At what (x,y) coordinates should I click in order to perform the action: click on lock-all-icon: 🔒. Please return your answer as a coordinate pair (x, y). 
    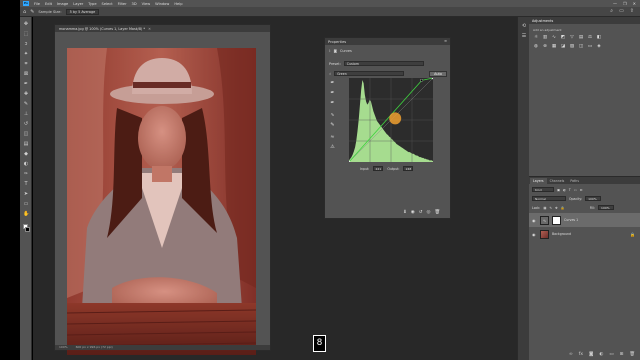
    Looking at the image, I should click on (563, 208).